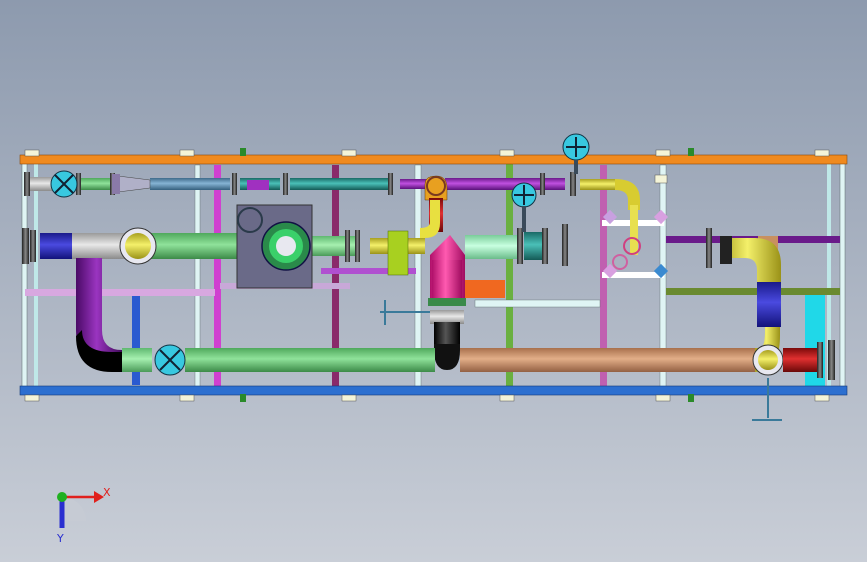 This screenshot has height=562, width=867. What do you see at coordinates (60, 538) in the screenshot?
I see `y-axis-label: Y` at bounding box center [60, 538].